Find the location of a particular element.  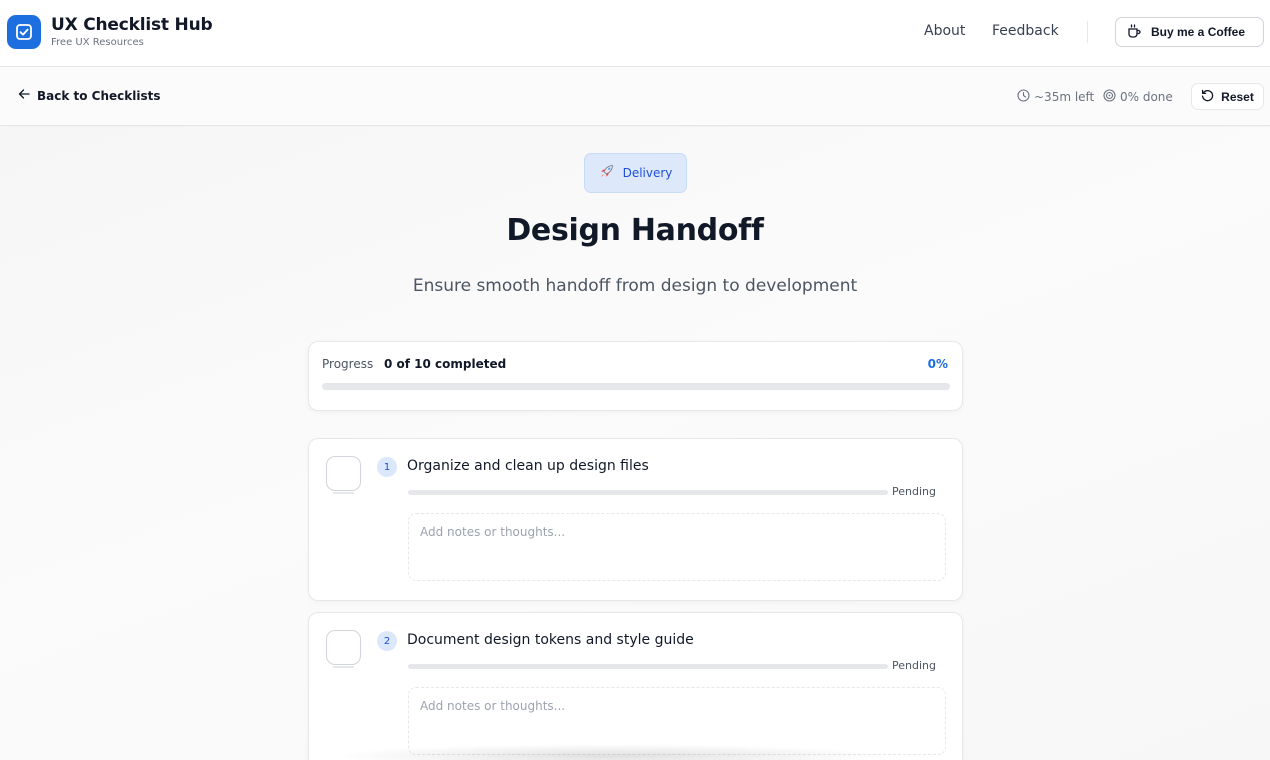

category-badge: Delivery is located at coordinates (635, 173).